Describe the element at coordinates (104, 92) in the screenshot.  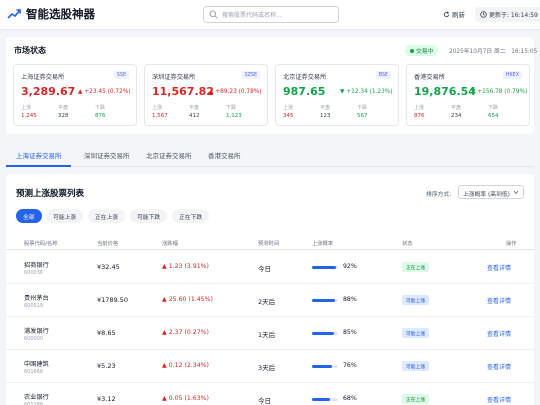
I see `index-change: ▲ +23.45 (0.72%)` at that location.